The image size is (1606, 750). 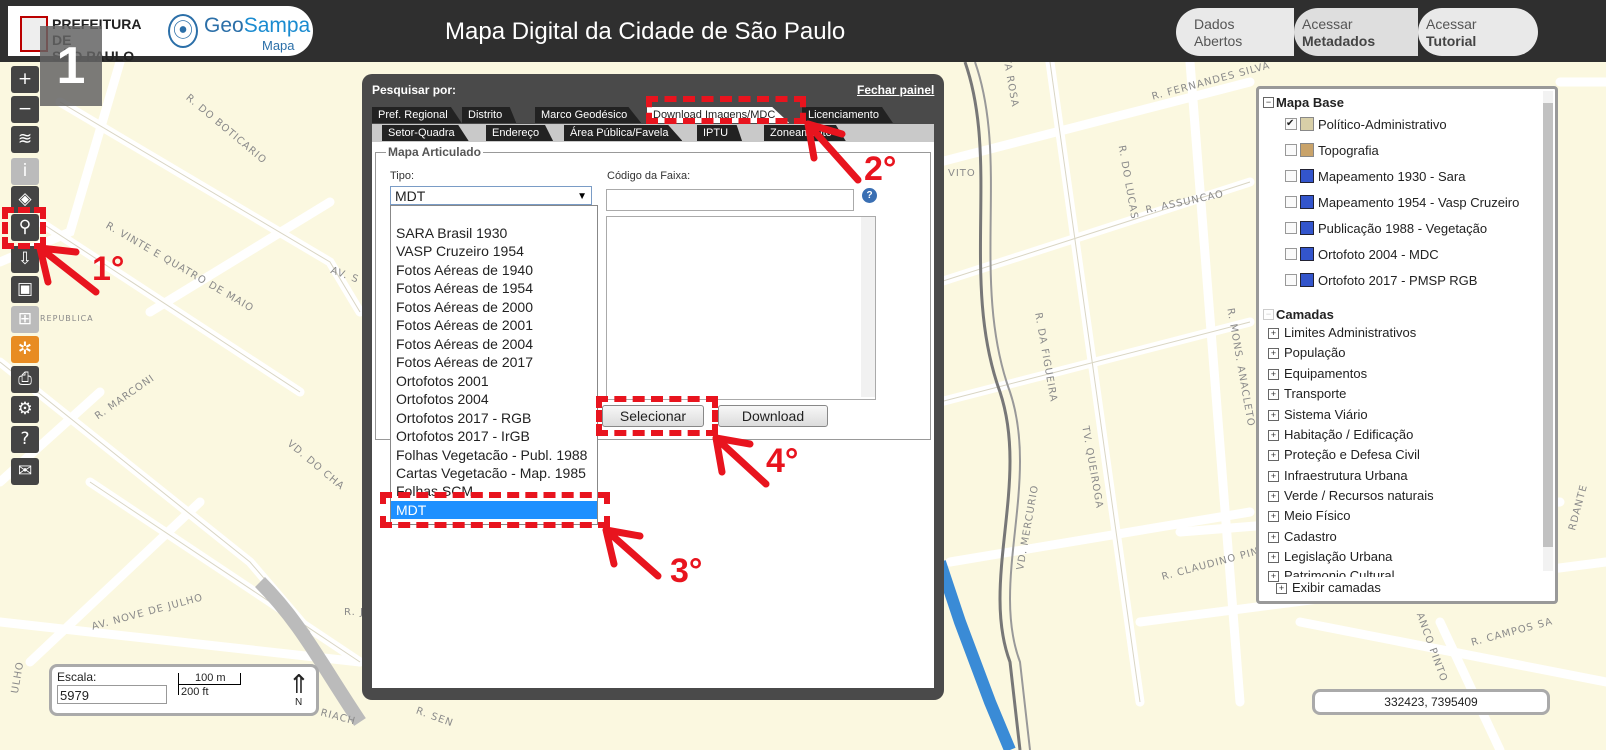 What do you see at coordinates (1310, 536) in the screenshot?
I see `camada-label: Cadastro` at bounding box center [1310, 536].